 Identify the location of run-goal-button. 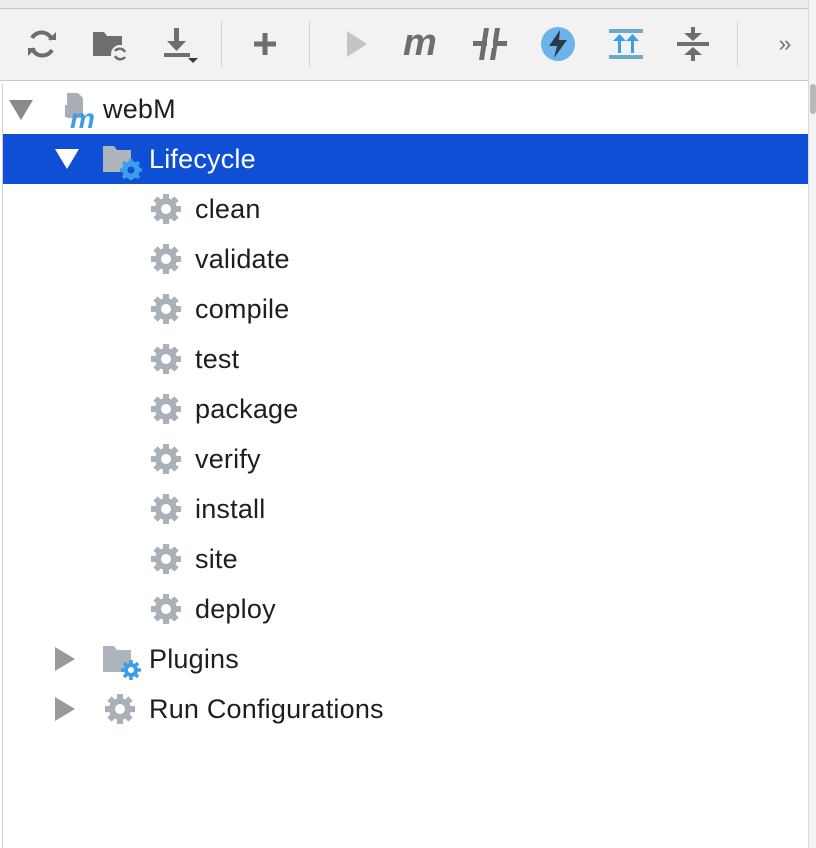
(355, 44).